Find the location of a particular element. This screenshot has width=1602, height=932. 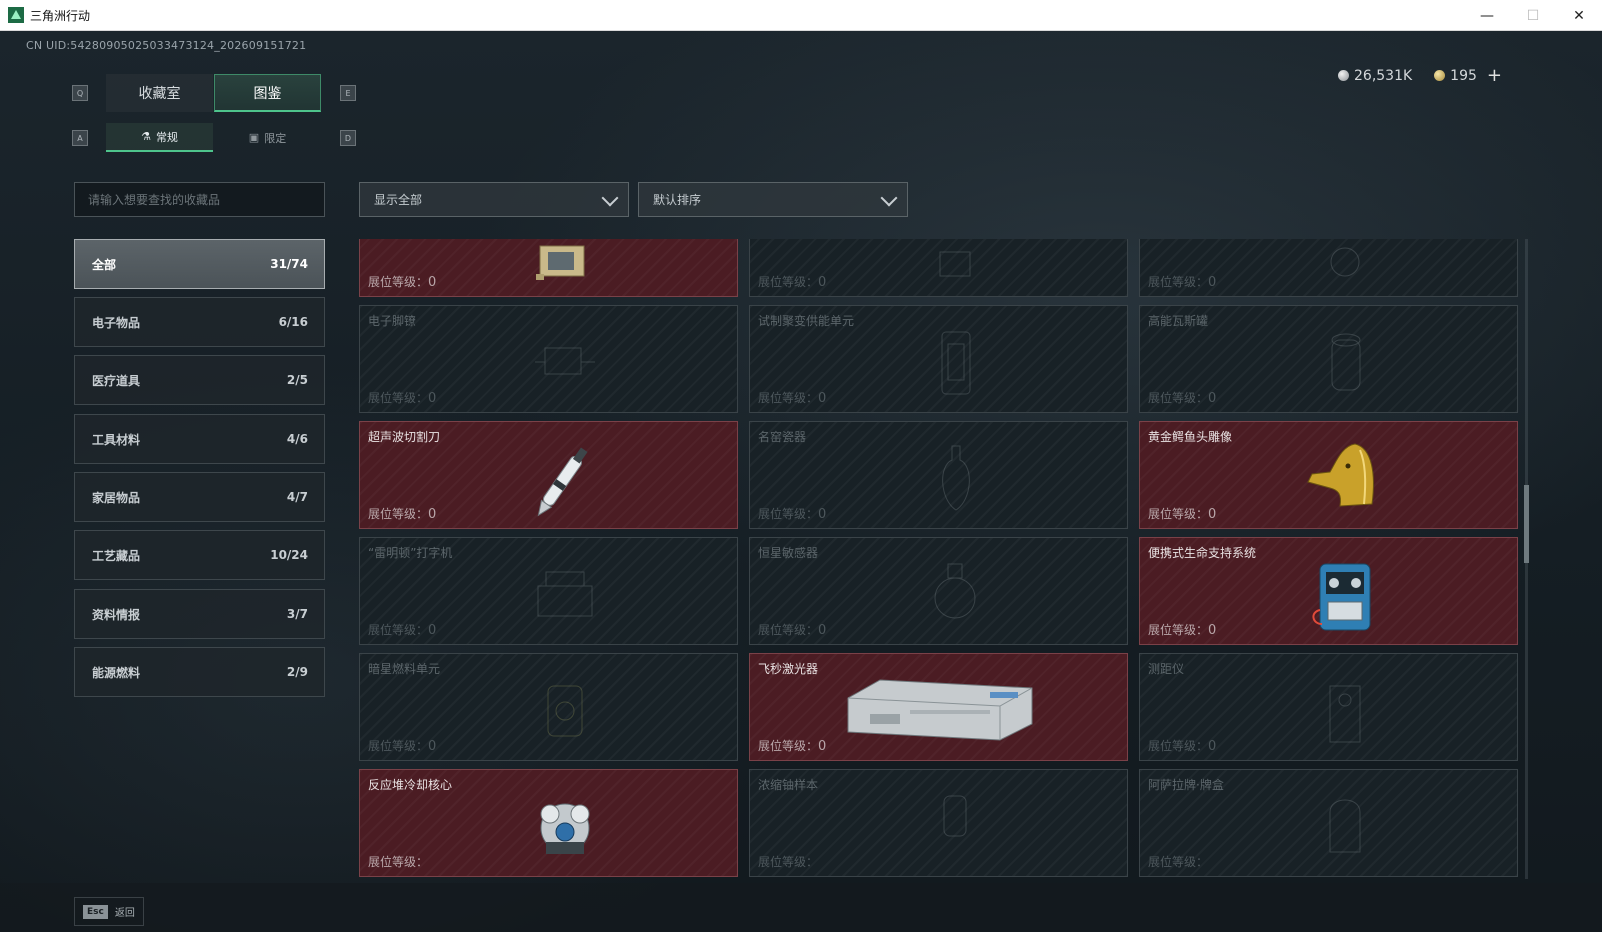

tab-regular: ⚗ 常规 is located at coordinates (159, 137).